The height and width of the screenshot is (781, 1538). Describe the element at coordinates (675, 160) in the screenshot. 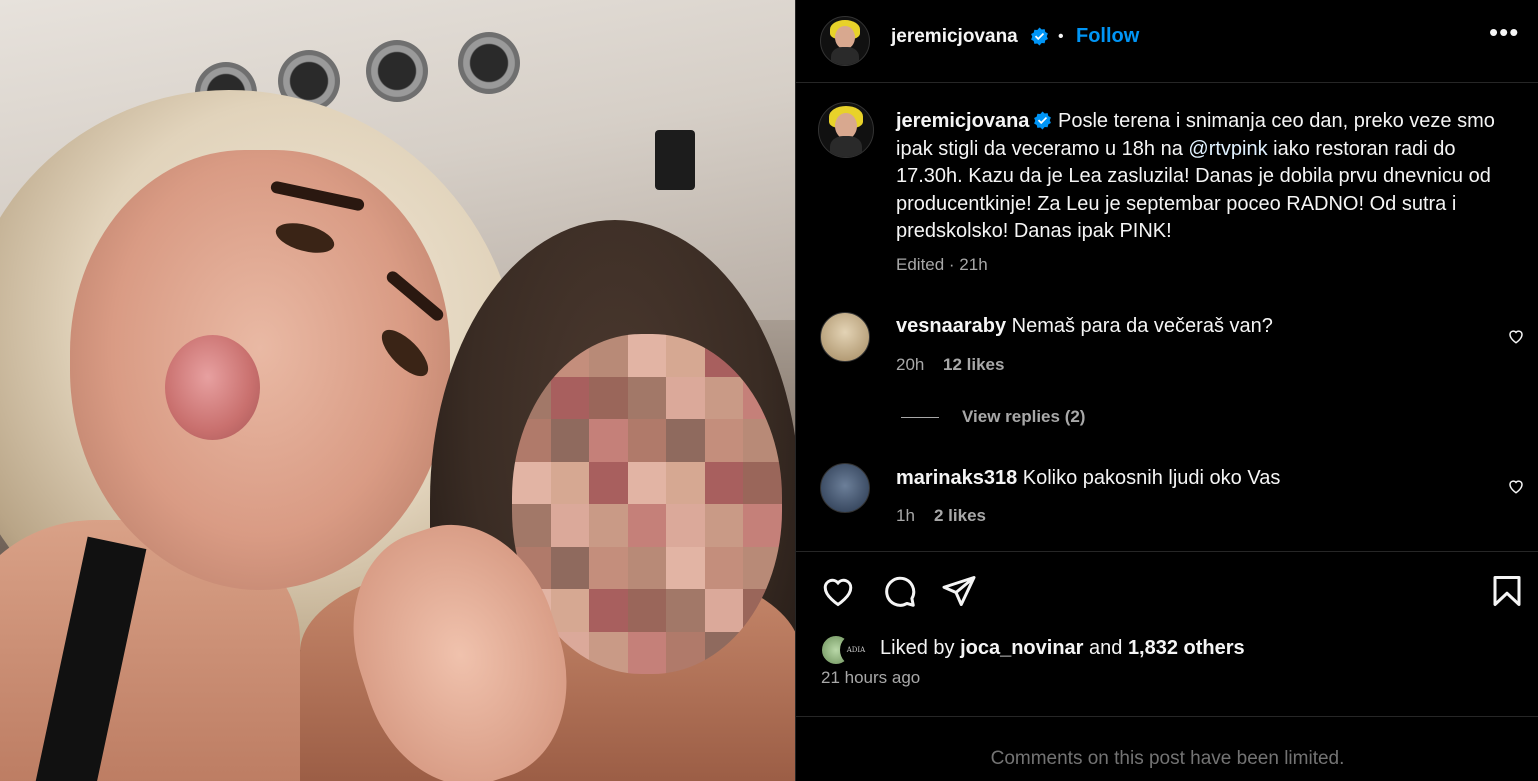

I see `wall-speaker` at that location.